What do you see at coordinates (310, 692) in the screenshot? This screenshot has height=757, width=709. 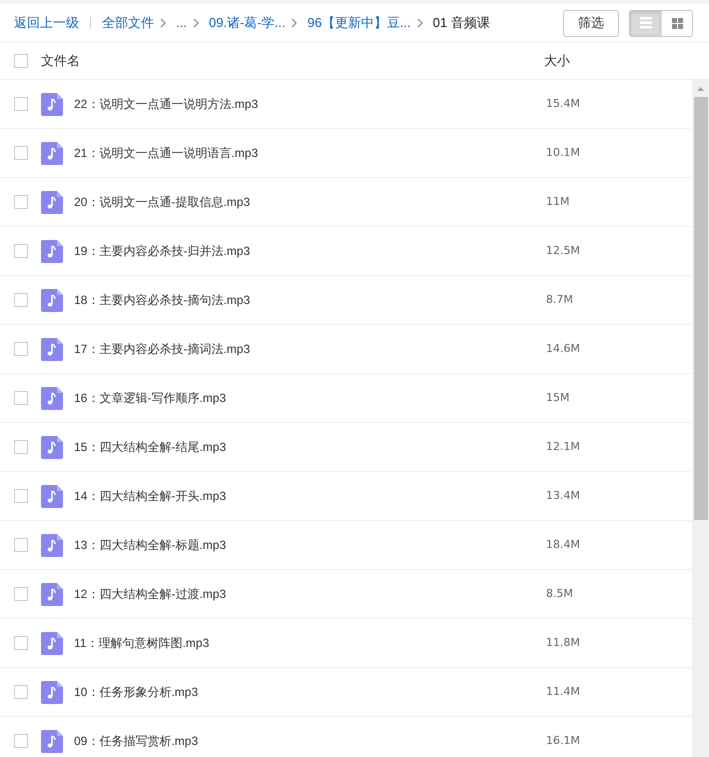 I see `file-name: 10：任务形象分析.mp3` at bounding box center [310, 692].